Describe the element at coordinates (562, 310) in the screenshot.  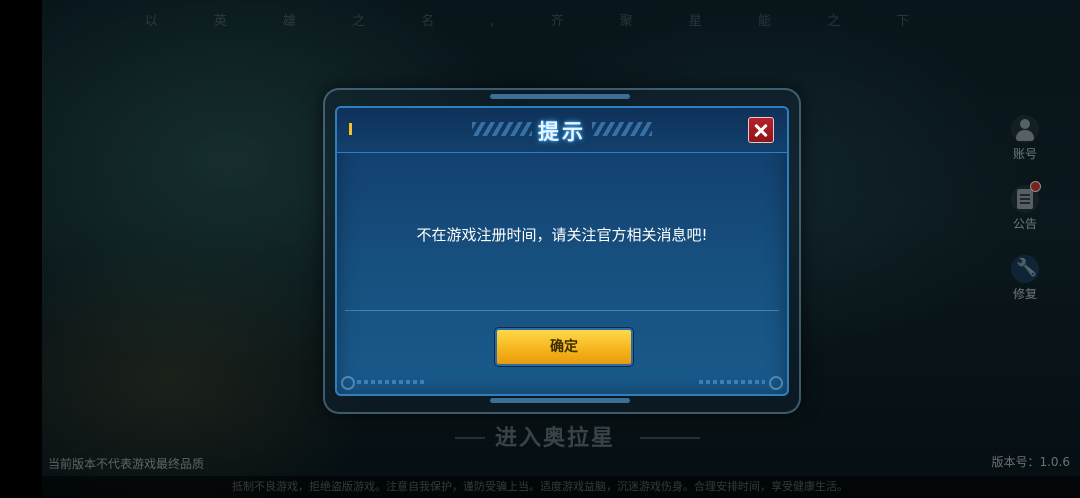
I see `dialog-divider` at that location.